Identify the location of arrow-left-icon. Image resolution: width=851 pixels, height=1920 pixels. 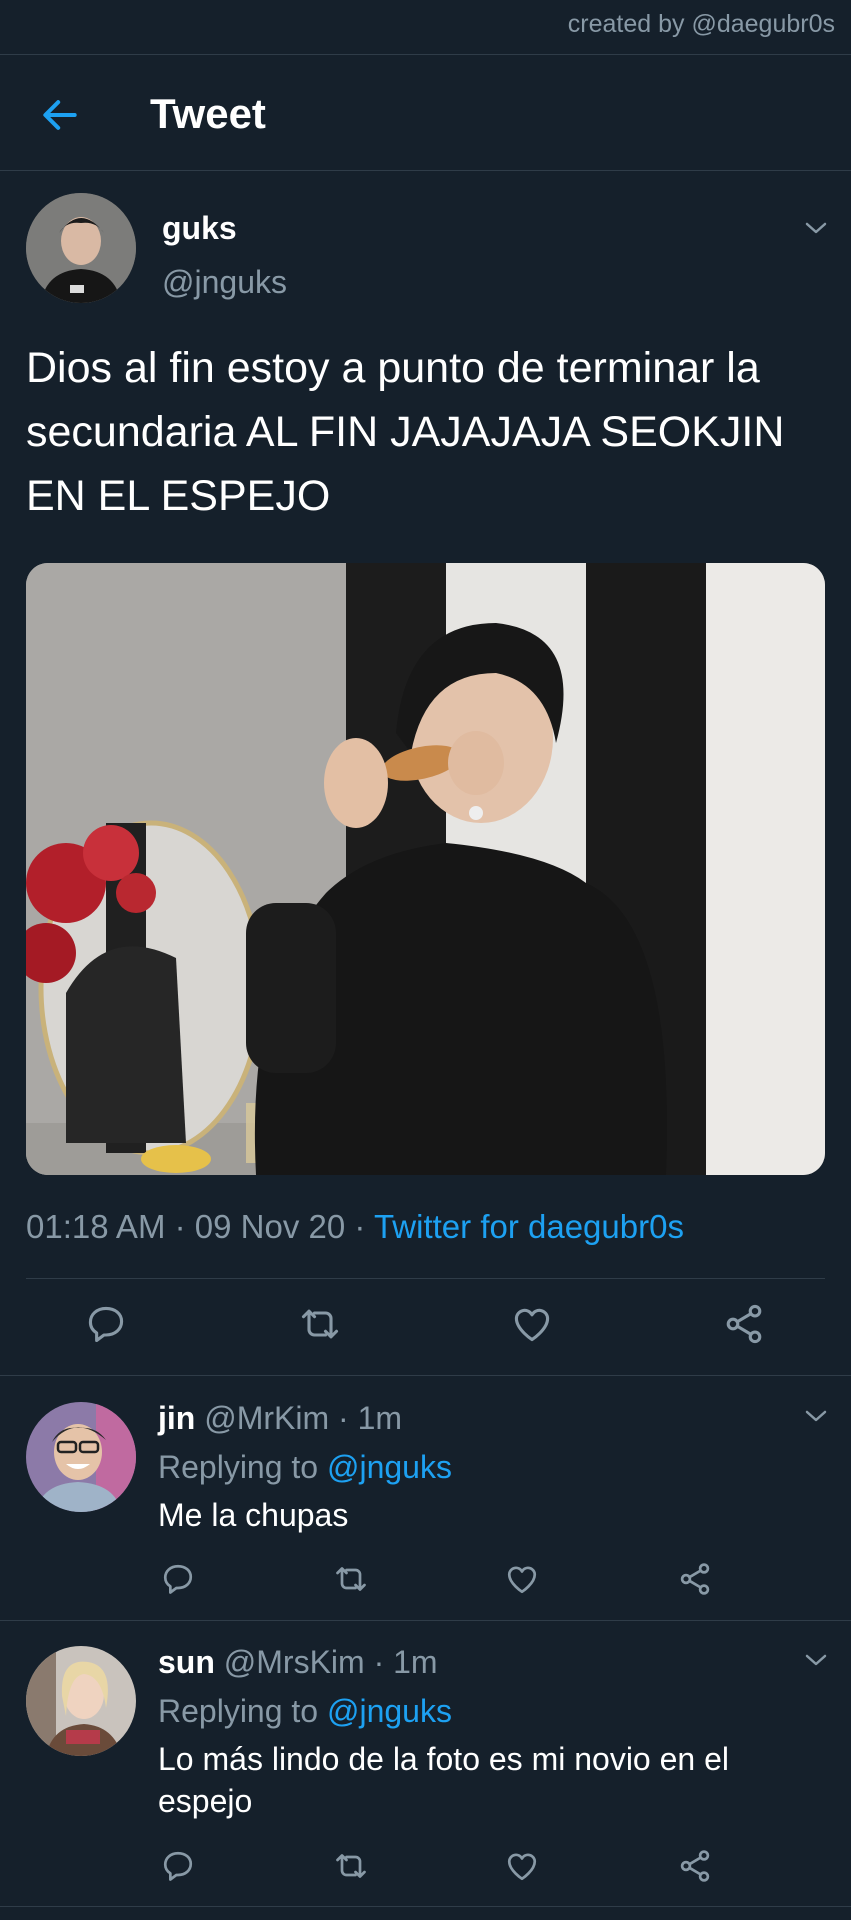
(60, 115).